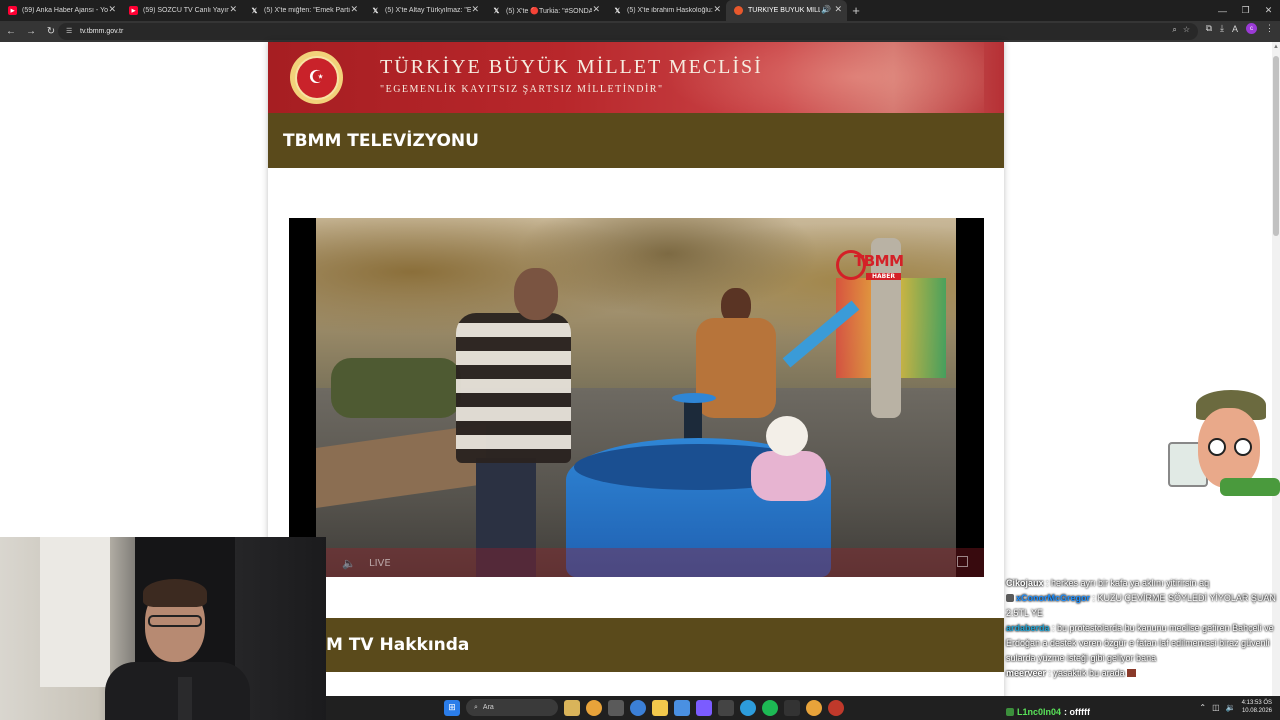 The height and width of the screenshot is (720, 1280). I want to click on site-info-icon: ☰, so click(70, 31).